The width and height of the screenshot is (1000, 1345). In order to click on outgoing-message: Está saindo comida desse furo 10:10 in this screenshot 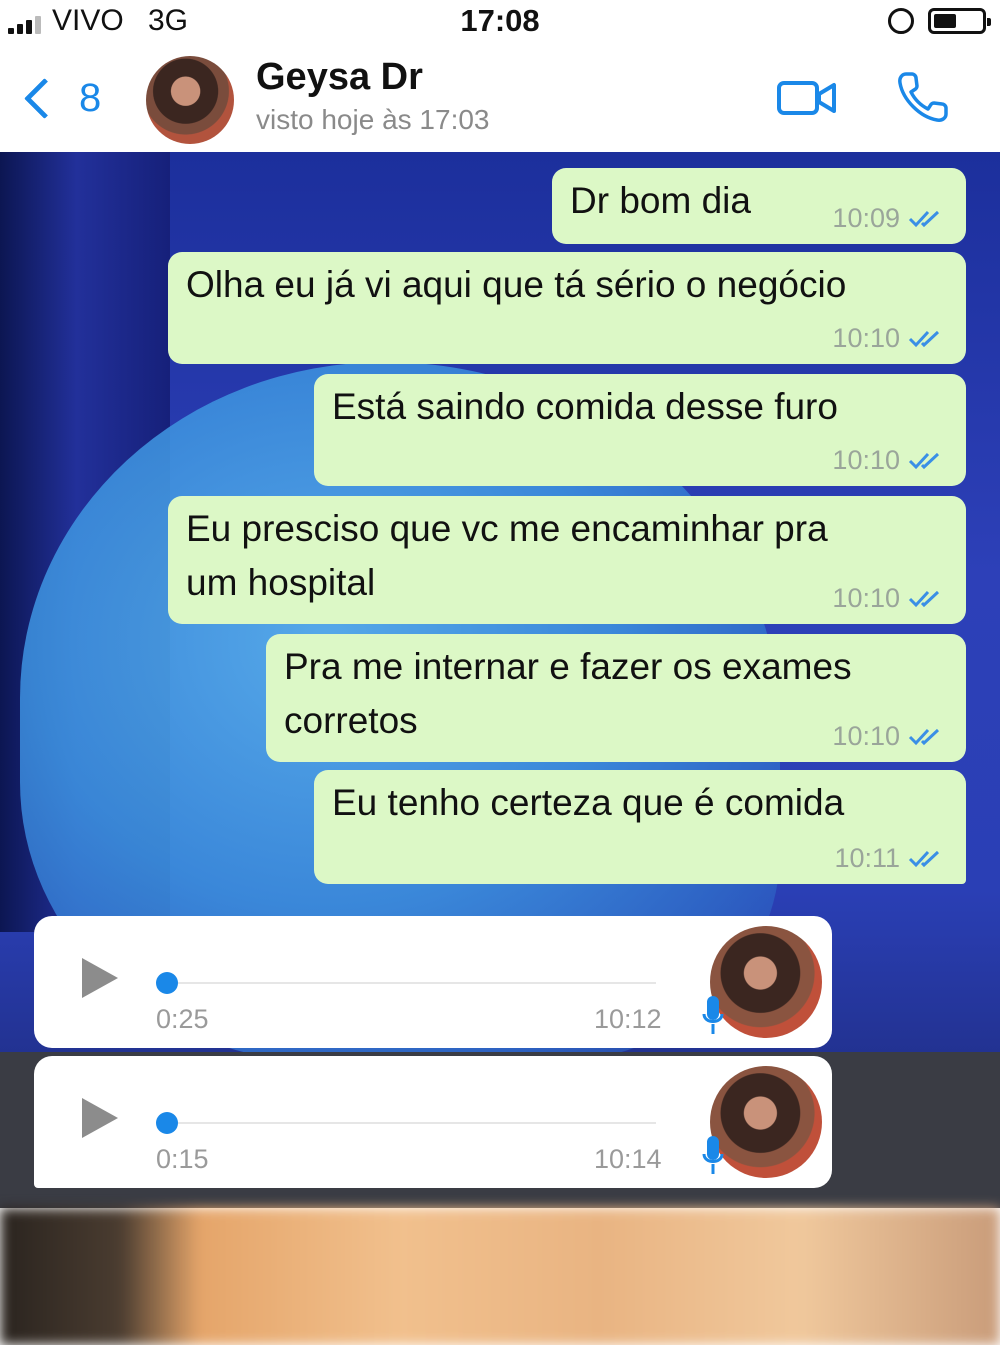, I will do `click(640, 430)`.